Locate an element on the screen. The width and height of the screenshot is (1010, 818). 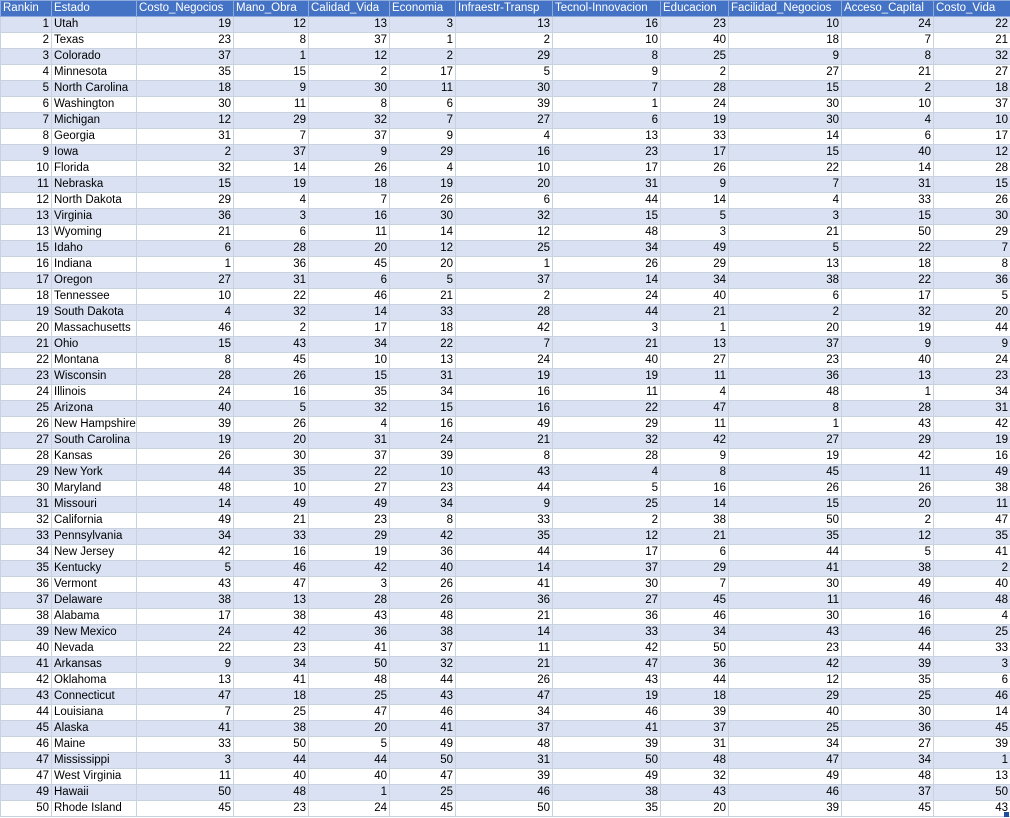
column-header: Tecnol-Innovacion is located at coordinates (606, 8).